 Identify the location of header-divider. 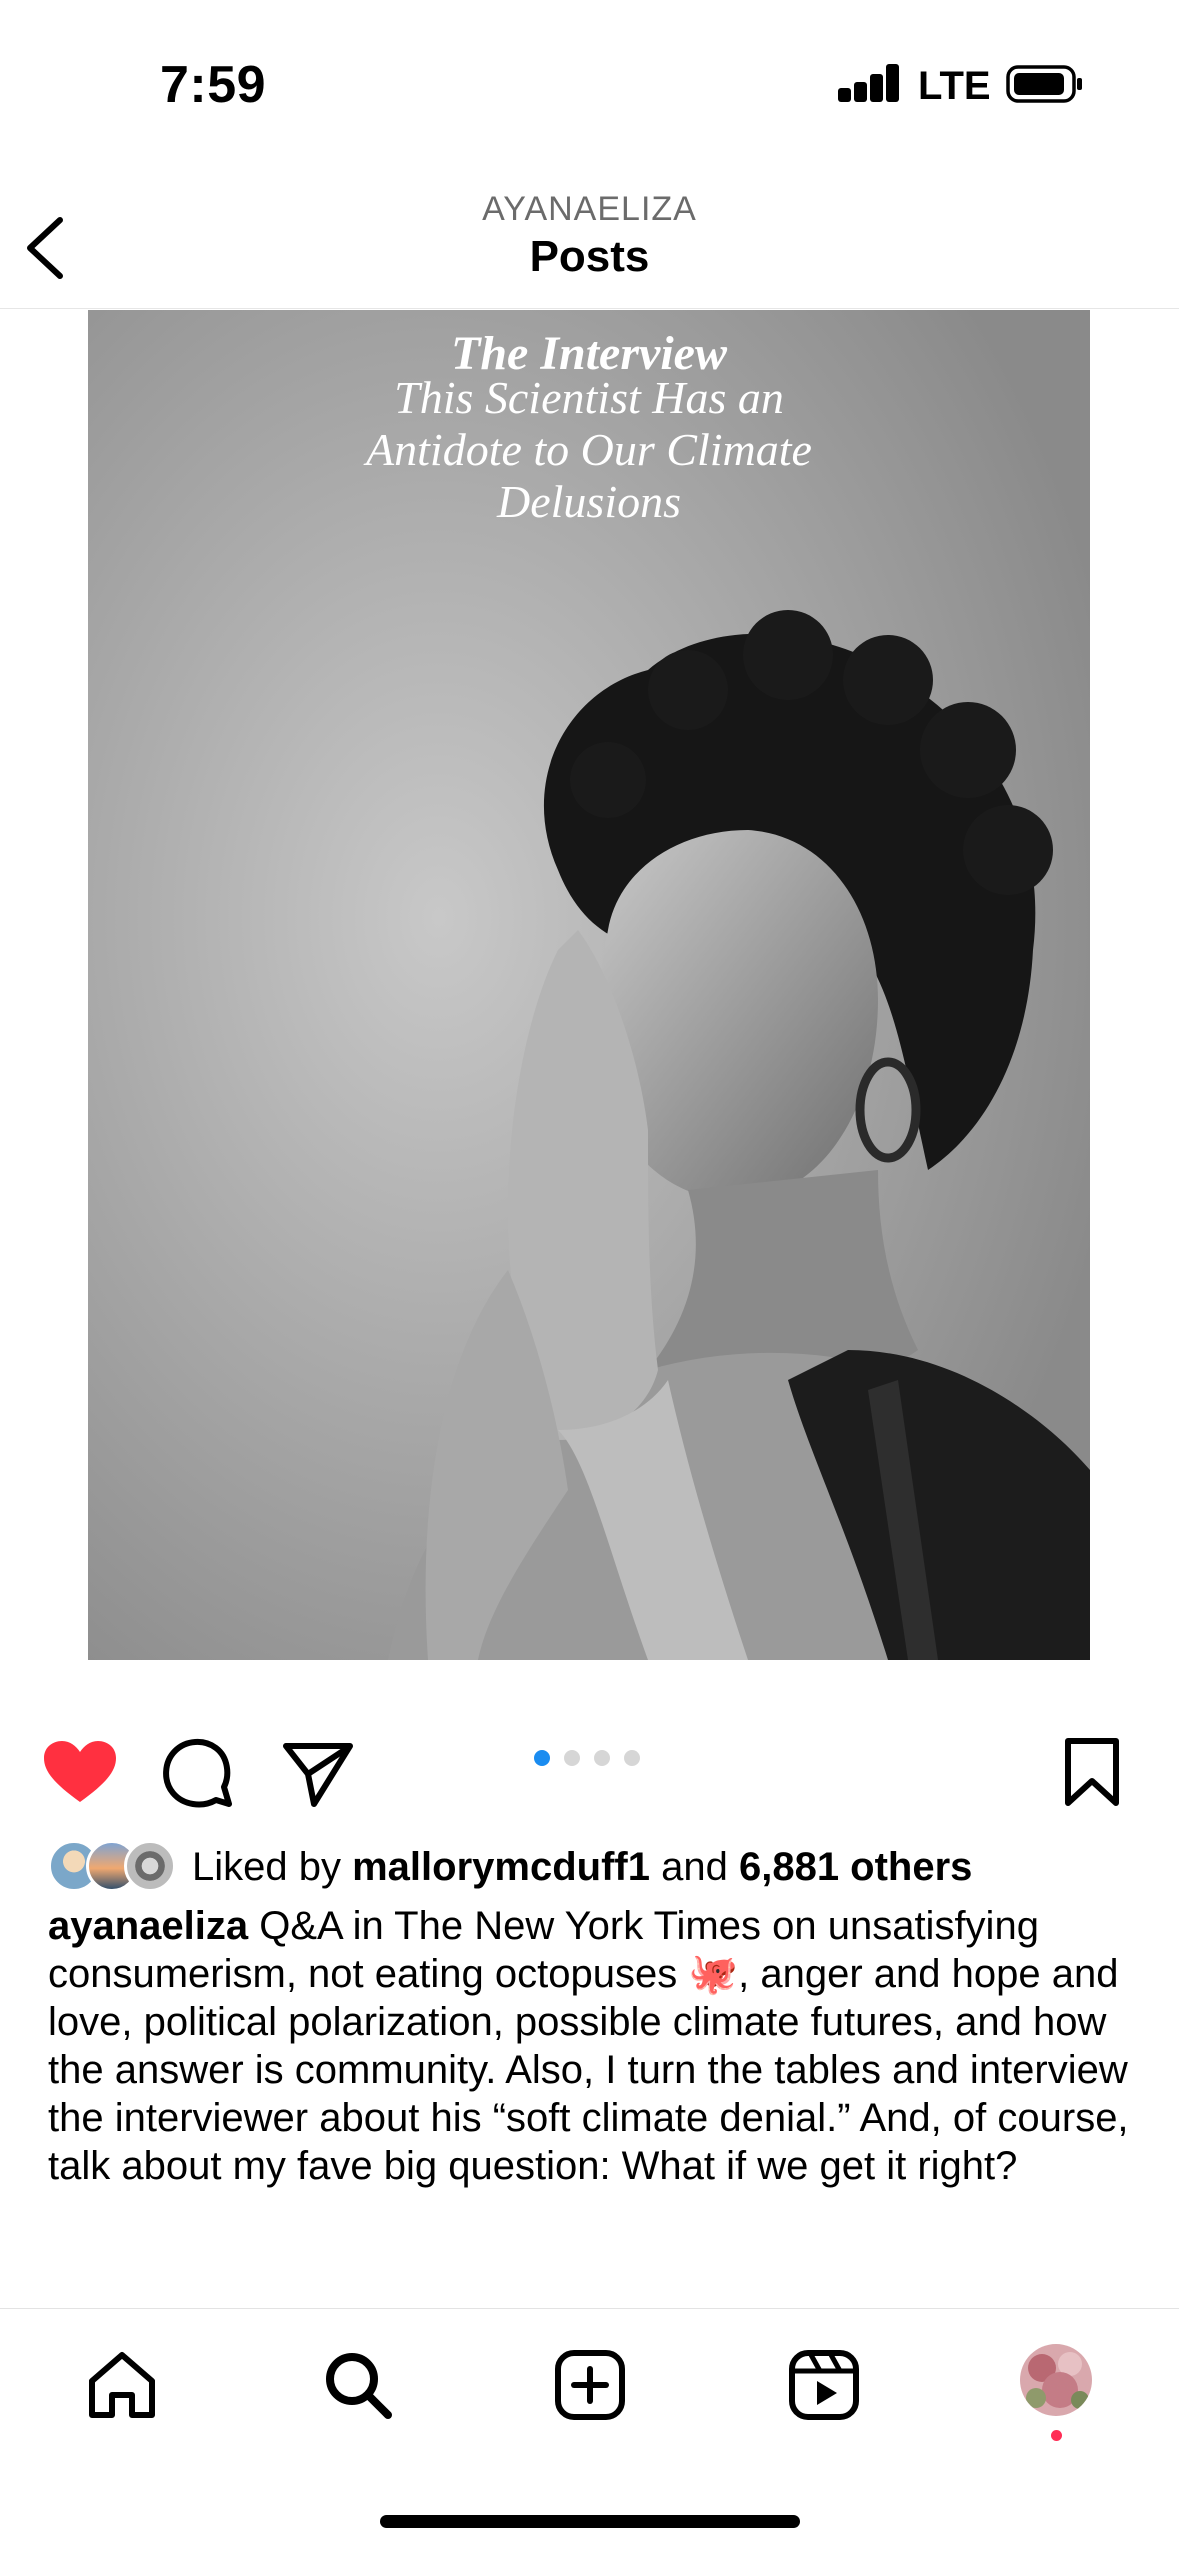
(589, 308).